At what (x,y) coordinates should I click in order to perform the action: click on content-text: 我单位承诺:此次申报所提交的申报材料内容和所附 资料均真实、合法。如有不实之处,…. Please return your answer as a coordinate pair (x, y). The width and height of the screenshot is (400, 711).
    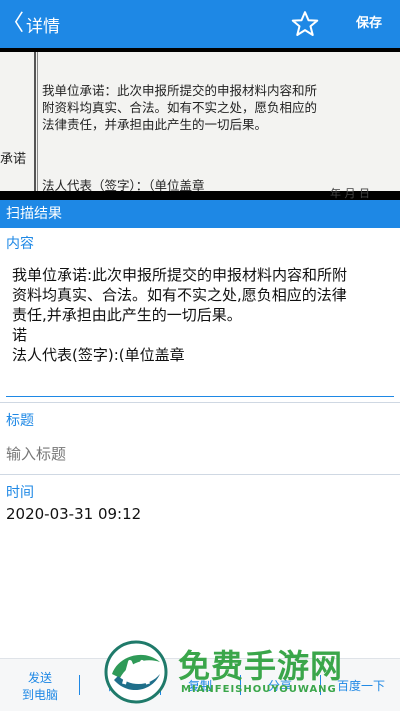
    Looking at the image, I should click on (202, 315).